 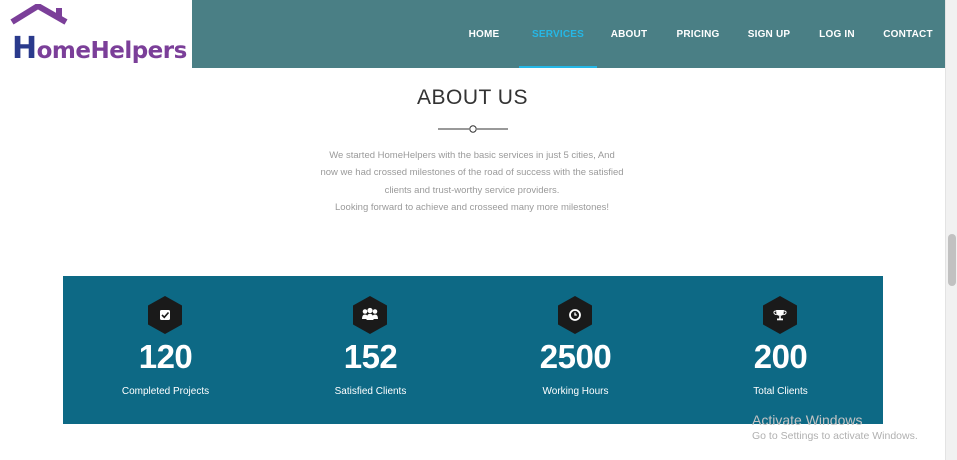 What do you see at coordinates (370, 356) in the screenshot?
I see `stat-value: 152` at bounding box center [370, 356].